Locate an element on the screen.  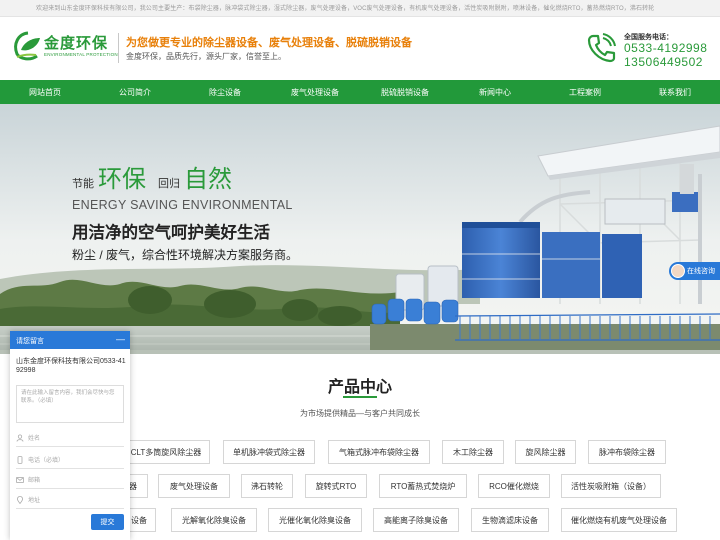
product-tag: 气箱式脉冲布袋除尘器 is located at coordinates (379, 452).